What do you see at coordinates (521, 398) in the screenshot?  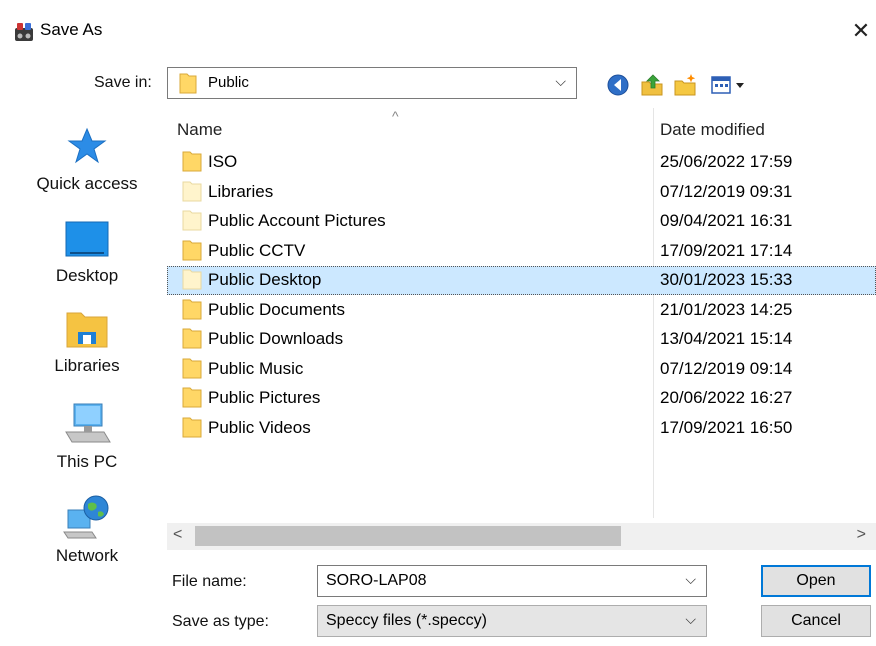 I see `list-item: Public Pictures 20/06/2022 16:27` at bounding box center [521, 398].